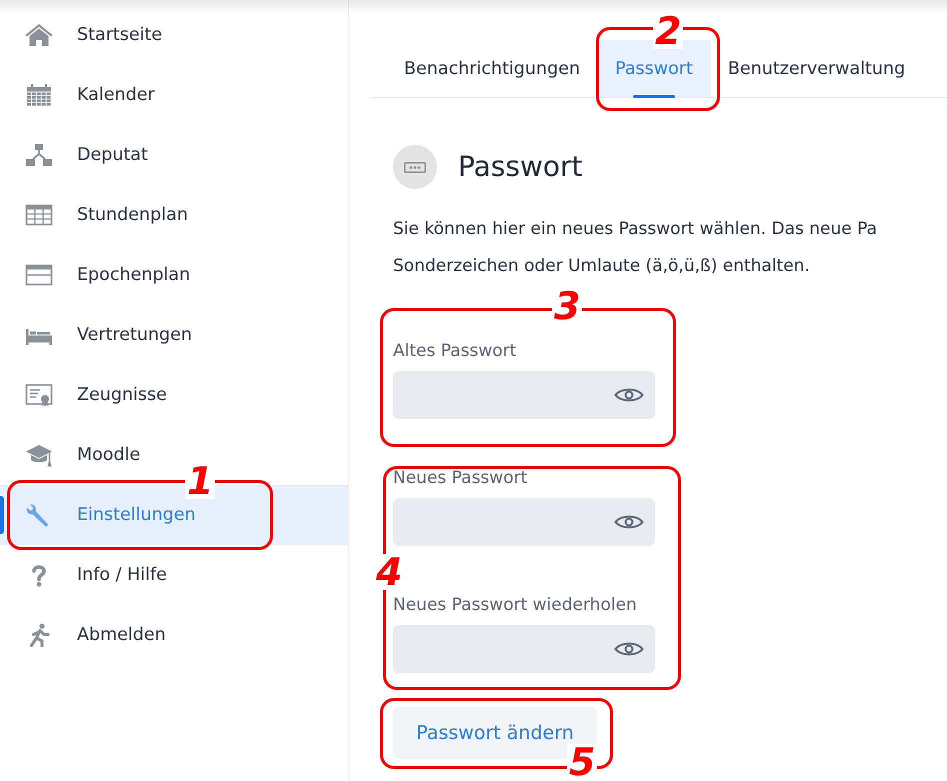  I want to click on field-label: Neues Passwort wiederholen, so click(515, 605).